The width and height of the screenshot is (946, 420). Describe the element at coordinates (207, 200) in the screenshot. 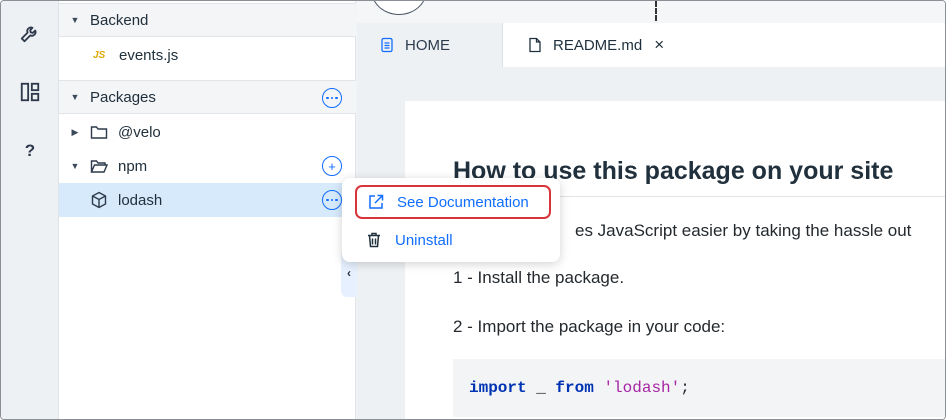

I see `package-lodash: lodash` at that location.